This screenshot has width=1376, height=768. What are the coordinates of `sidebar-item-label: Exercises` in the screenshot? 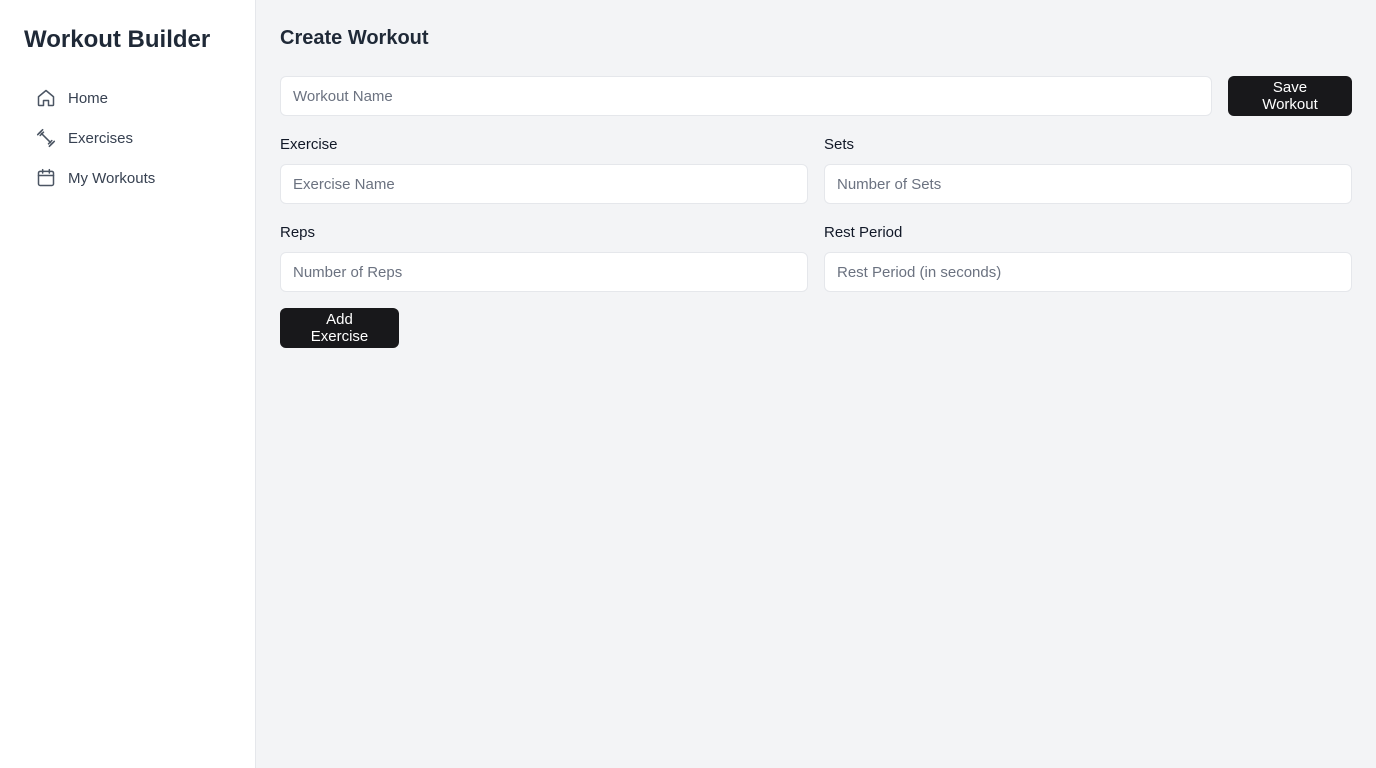 It's located at (101, 138).